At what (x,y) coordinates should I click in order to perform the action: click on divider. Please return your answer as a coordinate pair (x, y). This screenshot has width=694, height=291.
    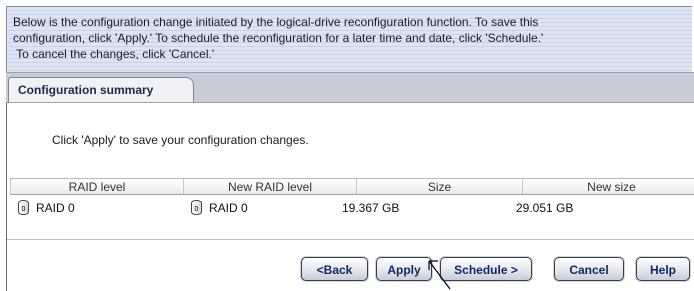
    Looking at the image, I should click on (350, 239).